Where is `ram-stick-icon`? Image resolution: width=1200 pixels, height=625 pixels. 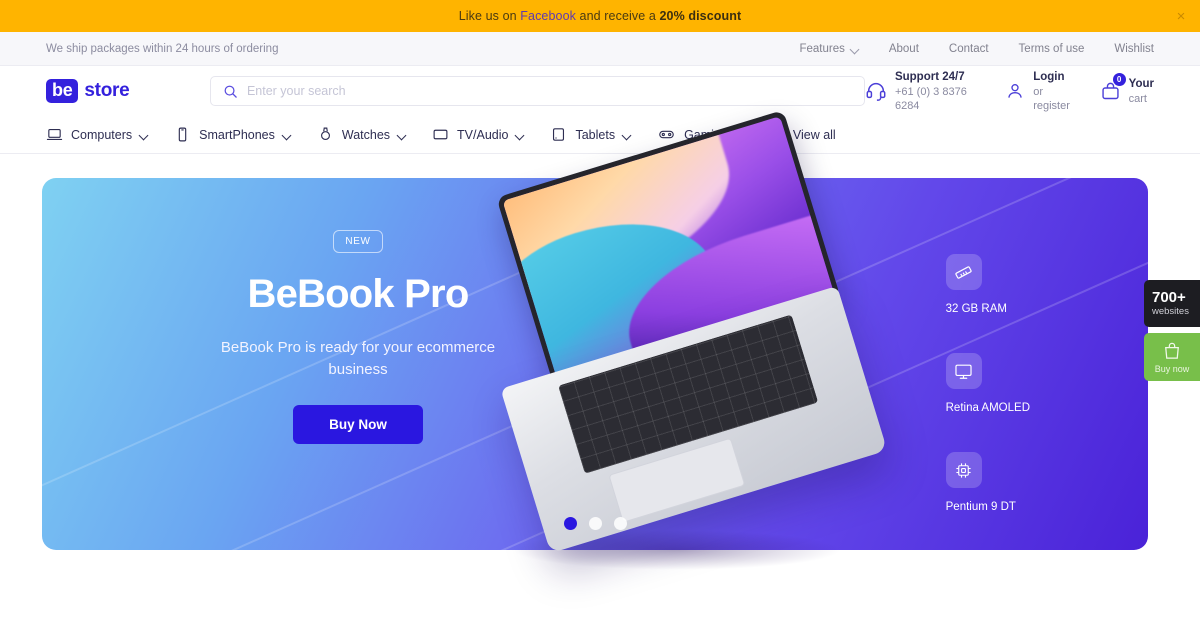
ram-stick-icon is located at coordinates (963, 272).